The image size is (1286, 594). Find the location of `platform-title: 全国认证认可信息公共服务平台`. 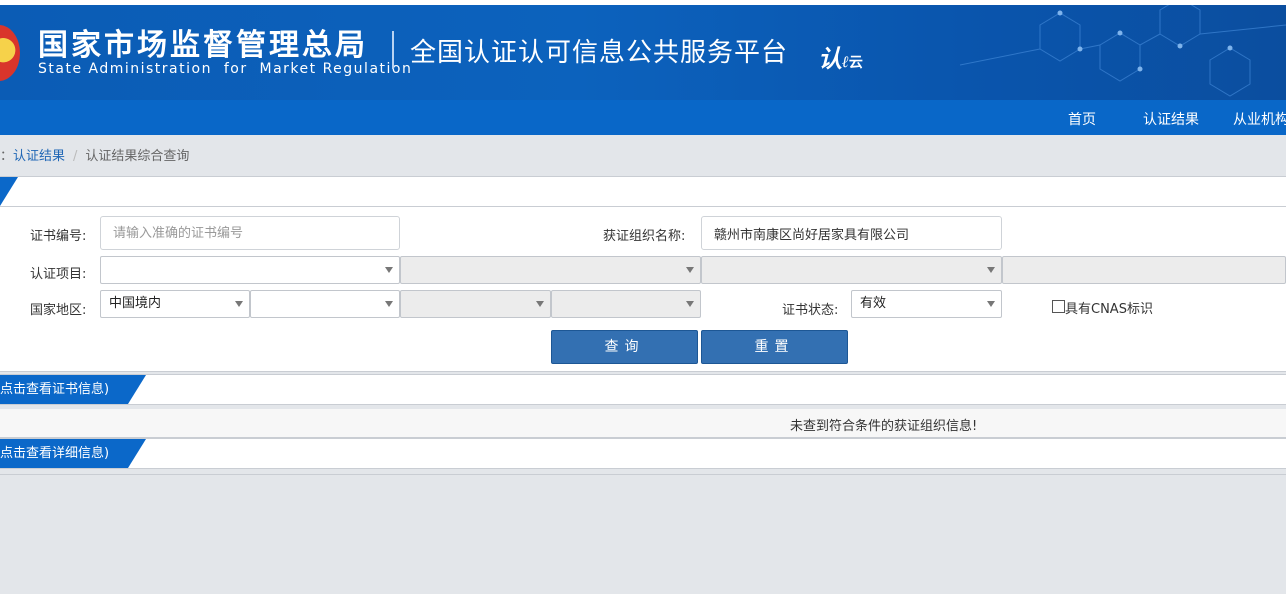

platform-title: 全国认证认可信息公共服务平台 is located at coordinates (599, 53).